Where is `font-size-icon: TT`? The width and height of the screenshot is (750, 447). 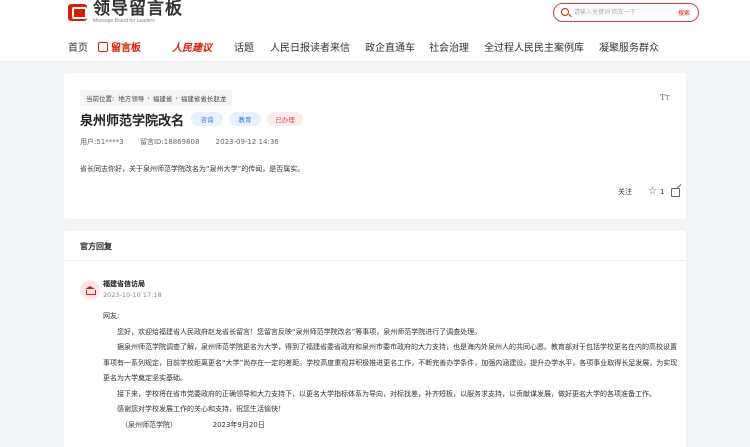
font-size-icon: TT is located at coordinates (664, 97).